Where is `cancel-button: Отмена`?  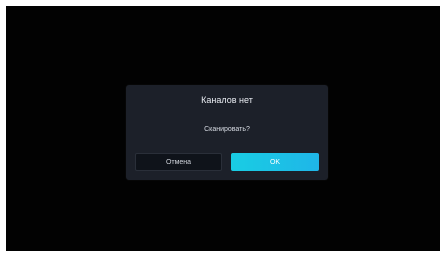 cancel-button: Отмена is located at coordinates (178, 162).